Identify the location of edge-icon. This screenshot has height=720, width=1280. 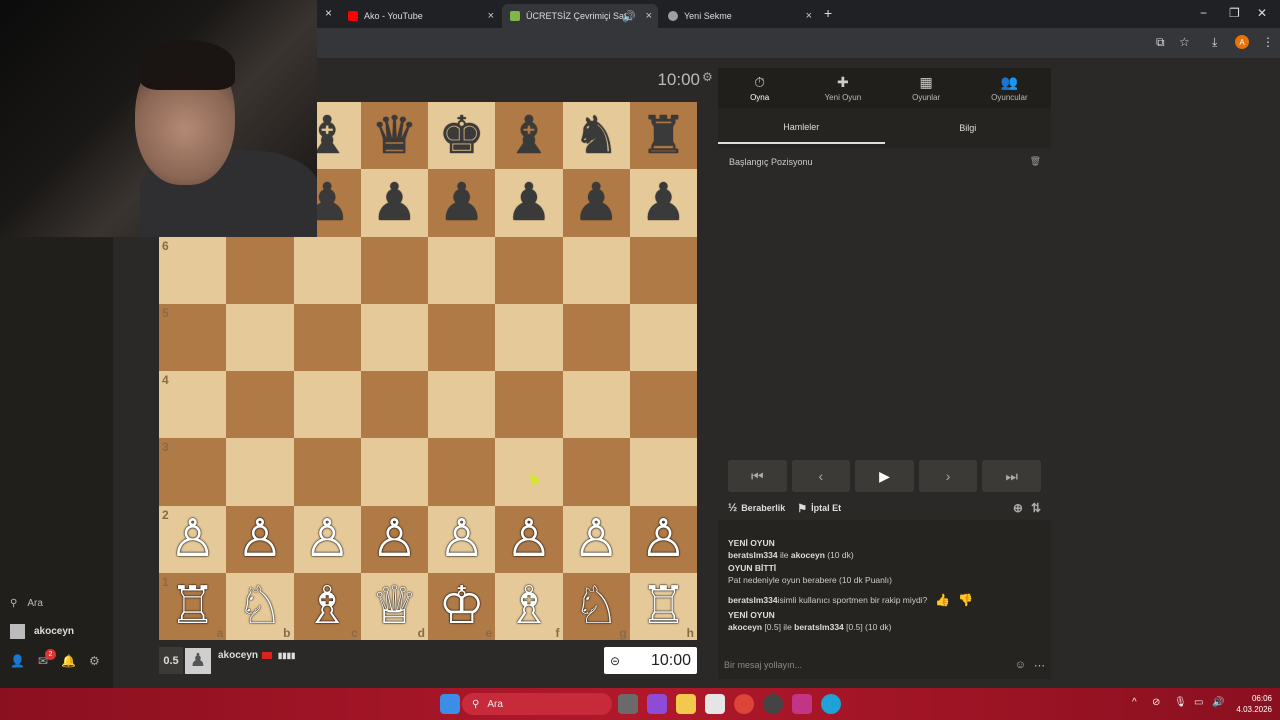
(831, 704).